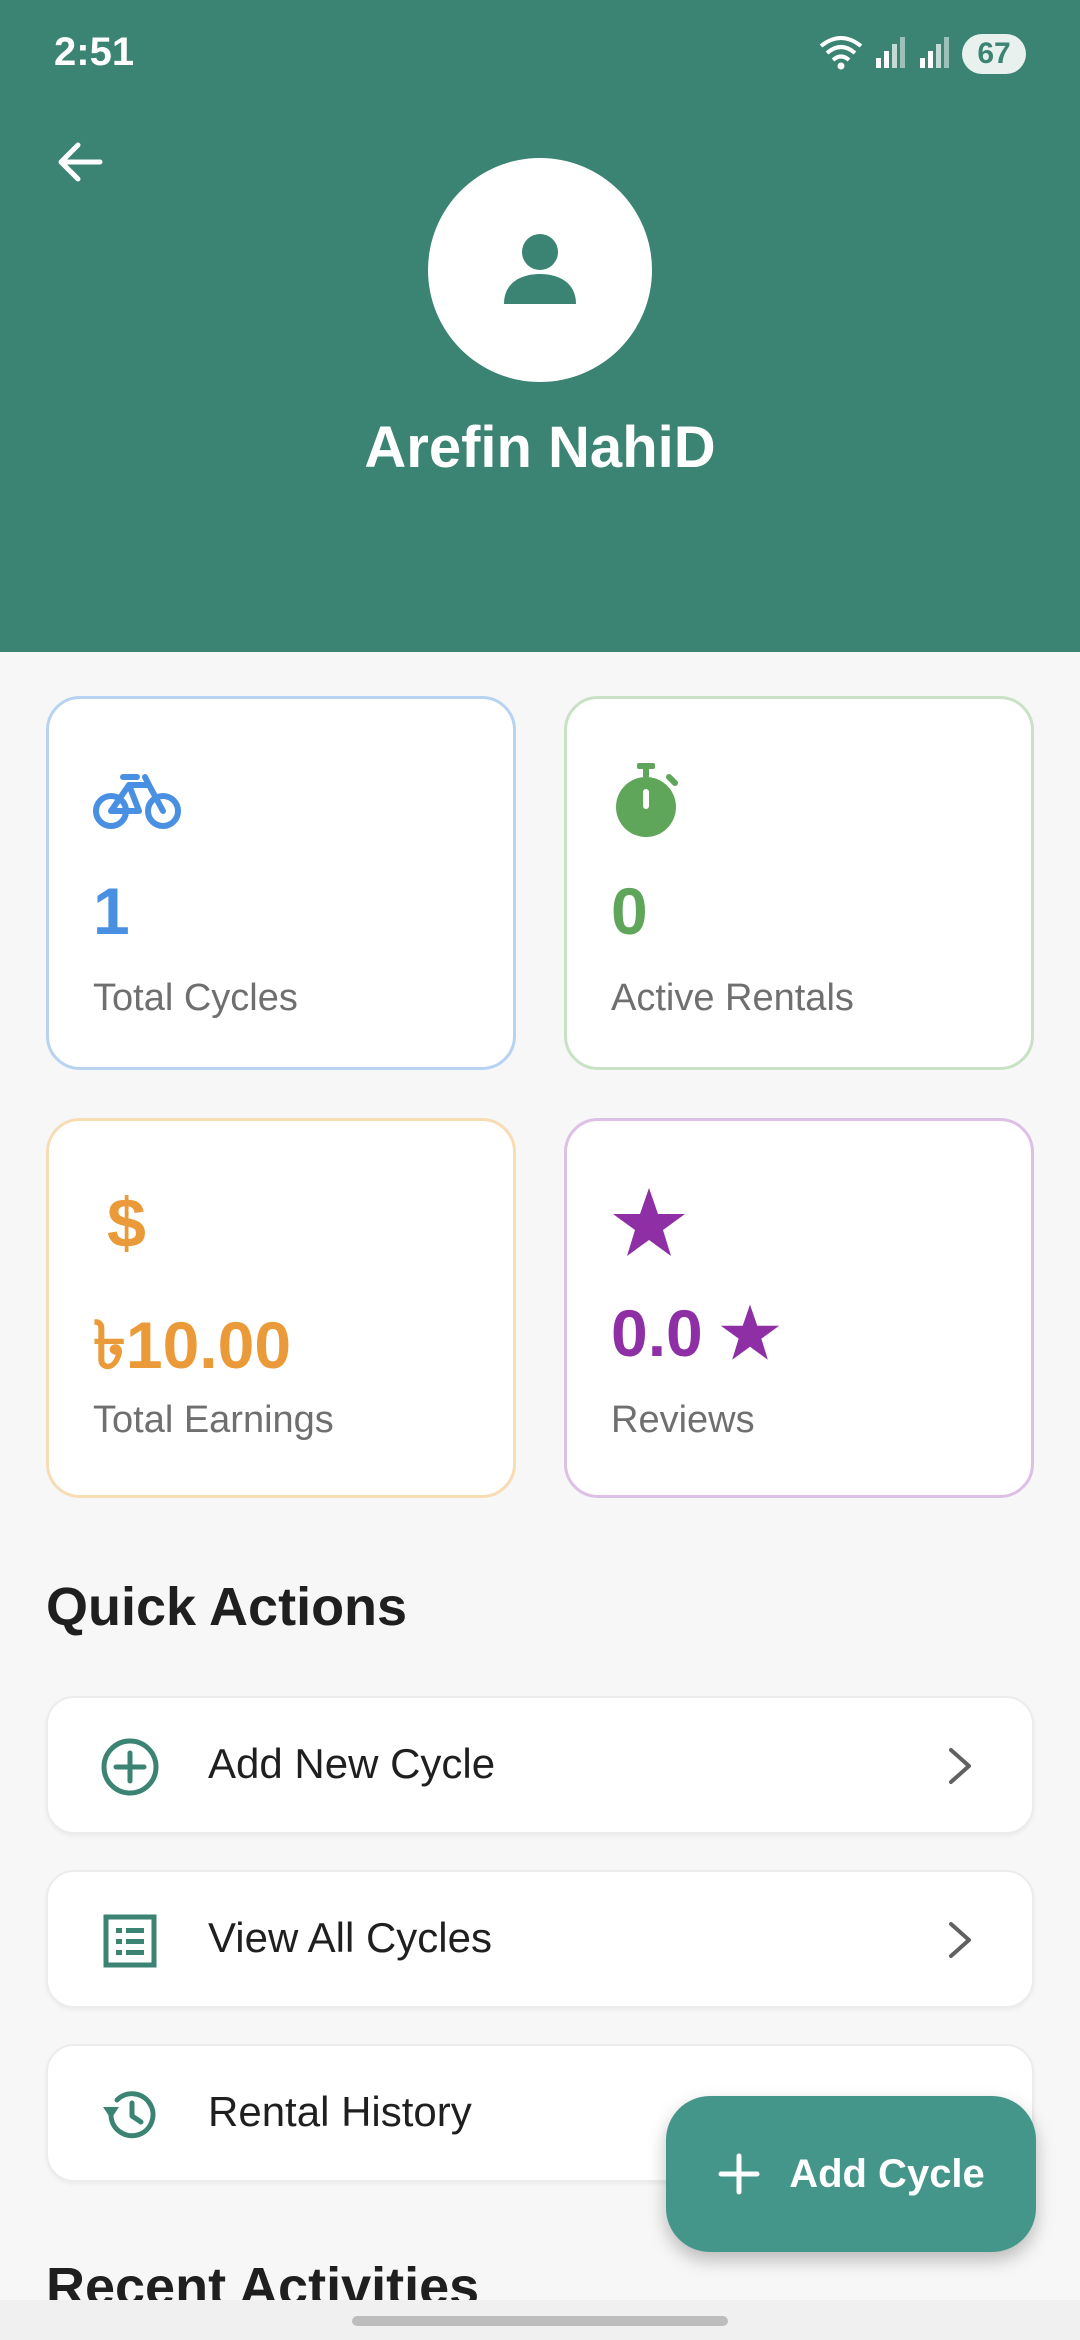 This screenshot has width=1080, height=2340. What do you see at coordinates (629, 911) in the screenshot?
I see `active-rentals-value: 0` at bounding box center [629, 911].